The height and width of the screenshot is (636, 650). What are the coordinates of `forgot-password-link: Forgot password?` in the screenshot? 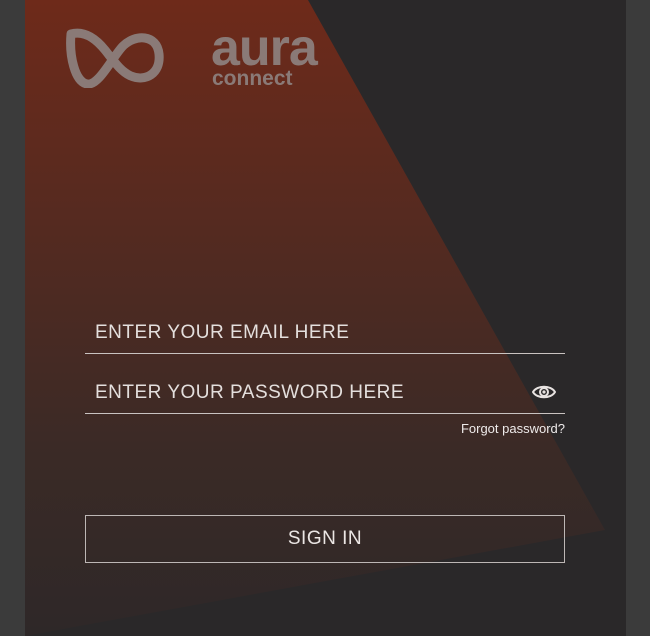 It's located at (513, 428).